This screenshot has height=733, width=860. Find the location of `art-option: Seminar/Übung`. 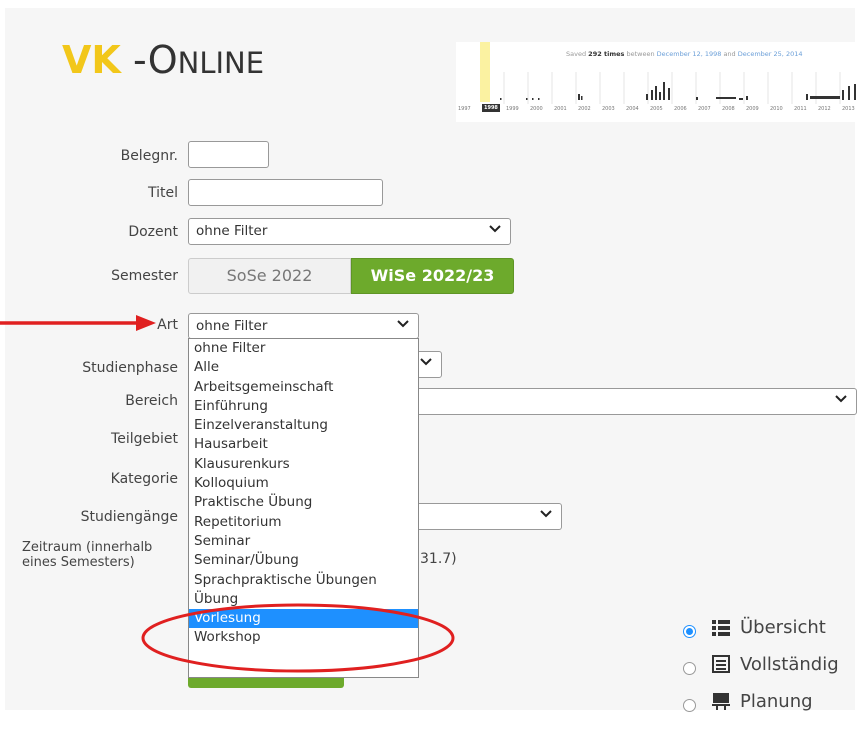

art-option: Seminar/Übung is located at coordinates (303, 560).